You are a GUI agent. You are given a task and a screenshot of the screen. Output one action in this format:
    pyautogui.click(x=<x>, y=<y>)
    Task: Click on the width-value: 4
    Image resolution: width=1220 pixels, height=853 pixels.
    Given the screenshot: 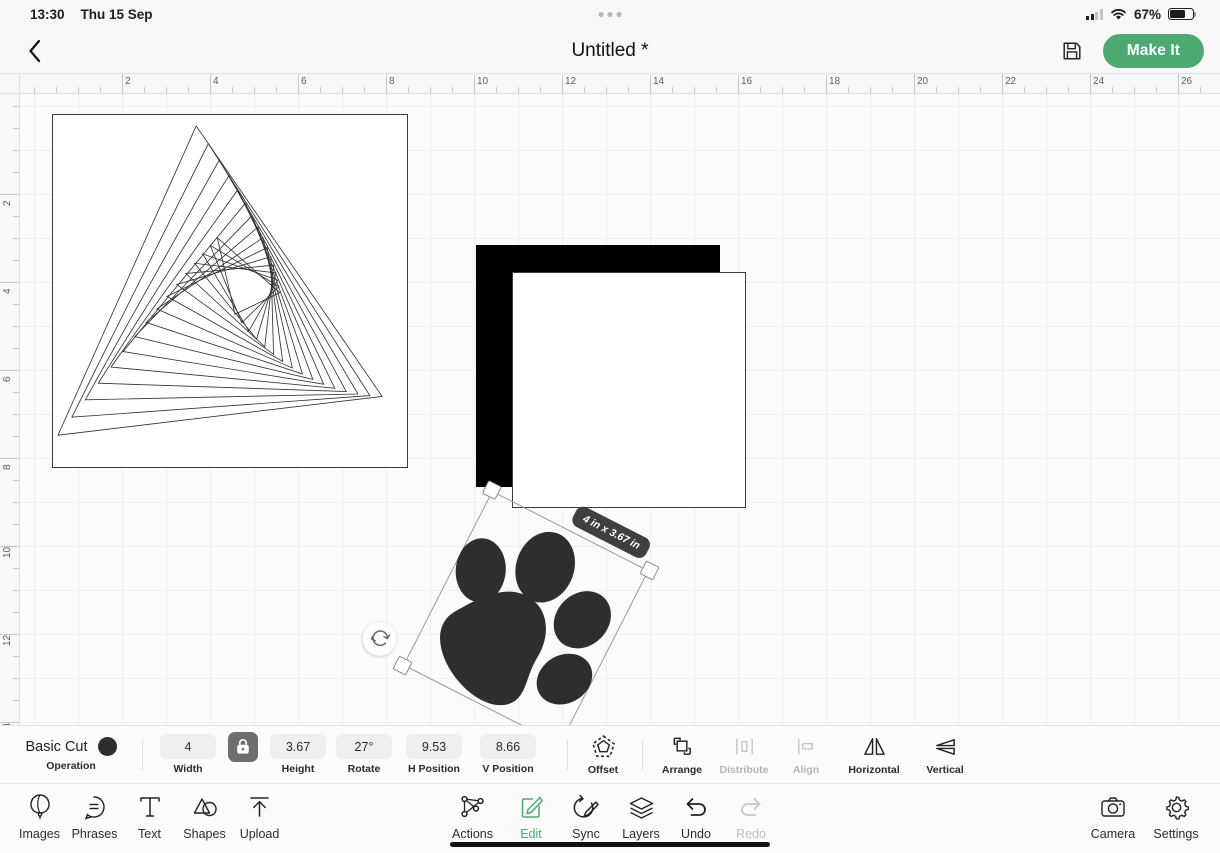 What is the action you would take?
    pyautogui.click(x=188, y=746)
    